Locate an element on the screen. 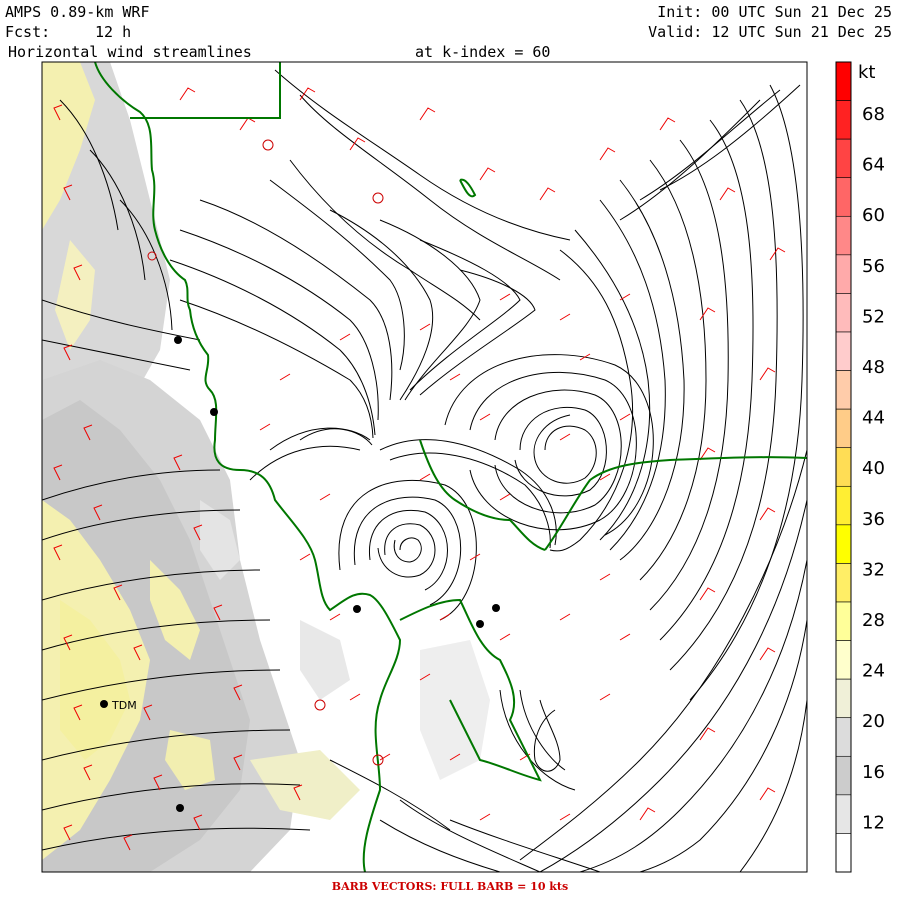 This screenshot has width=900, height=900. colorbar-tick-label: 44 is located at coordinates (873, 418).